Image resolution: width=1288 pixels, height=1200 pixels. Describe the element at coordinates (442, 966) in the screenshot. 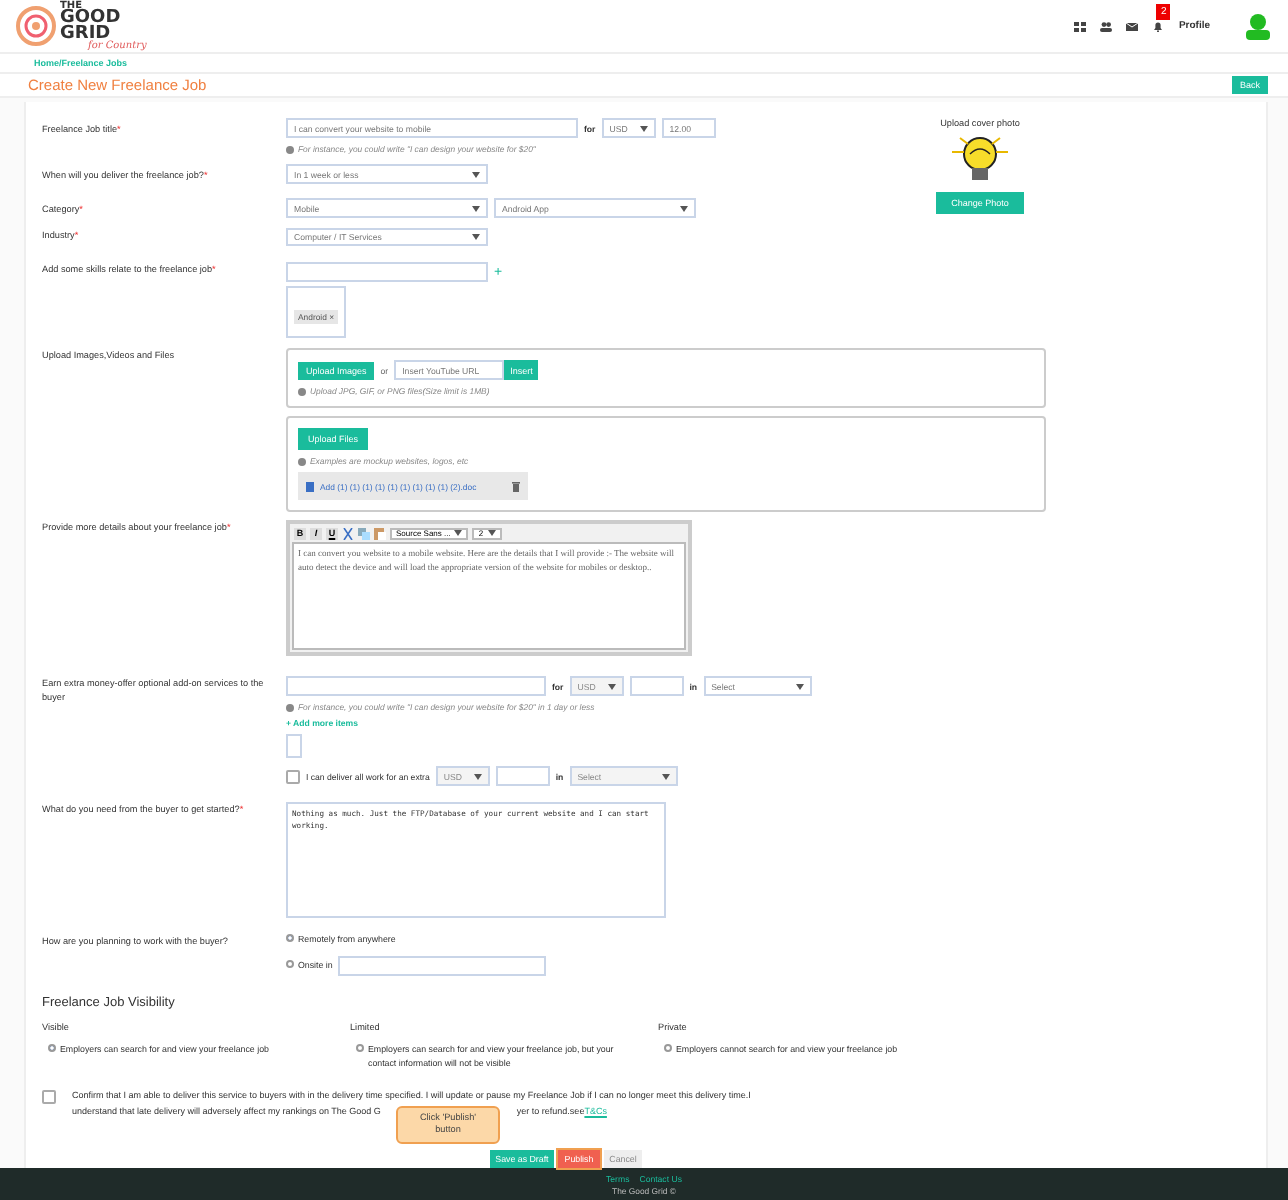

I see `onsite-field` at that location.